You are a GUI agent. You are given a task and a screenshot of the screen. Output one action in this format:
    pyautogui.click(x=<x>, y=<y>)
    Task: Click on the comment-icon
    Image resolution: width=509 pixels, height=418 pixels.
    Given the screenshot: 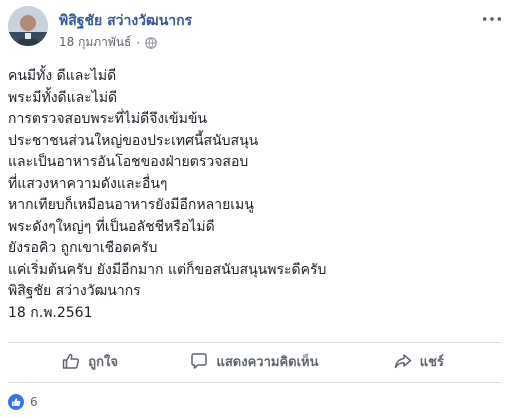 What is the action you would take?
    pyautogui.click(x=199, y=361)
    